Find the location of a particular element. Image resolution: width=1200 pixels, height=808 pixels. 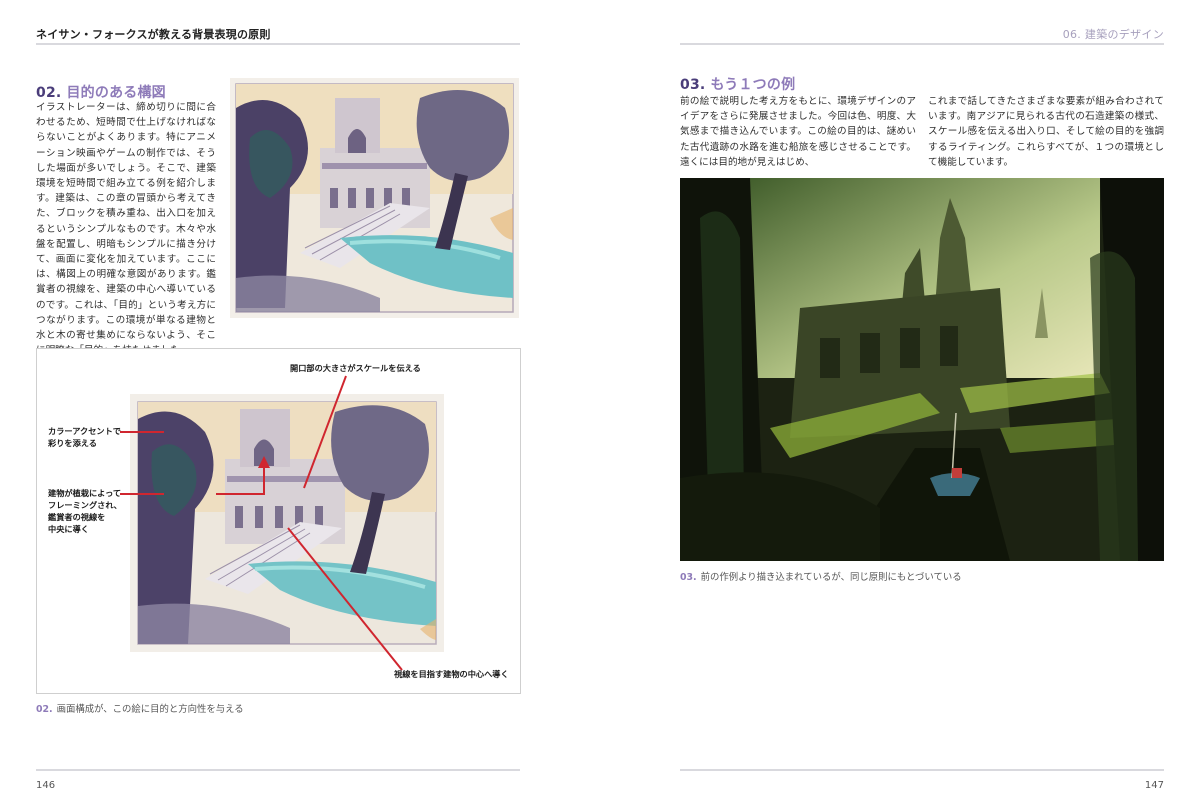

section-02-number: 02. is located at coordinates (49, 93).